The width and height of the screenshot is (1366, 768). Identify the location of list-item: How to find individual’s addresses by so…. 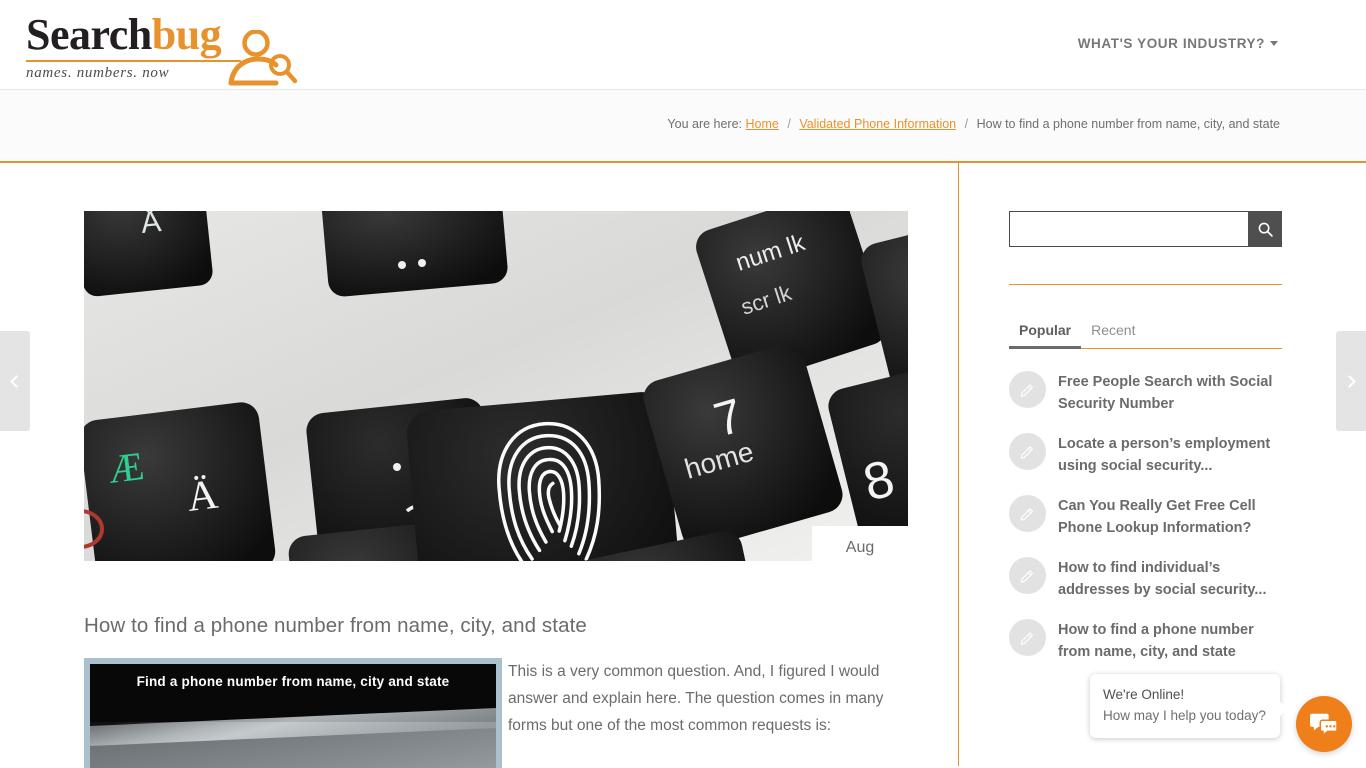
(1145, 579).